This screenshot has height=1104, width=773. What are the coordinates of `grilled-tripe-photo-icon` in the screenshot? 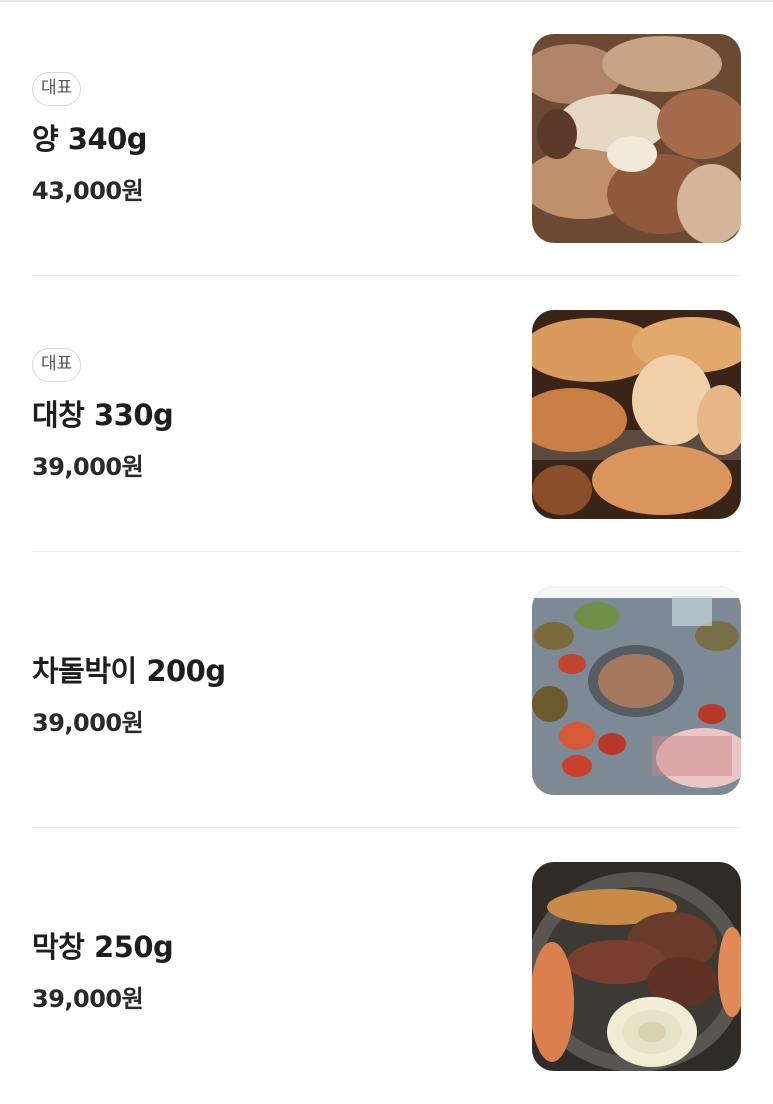 It's located at (636, 138).